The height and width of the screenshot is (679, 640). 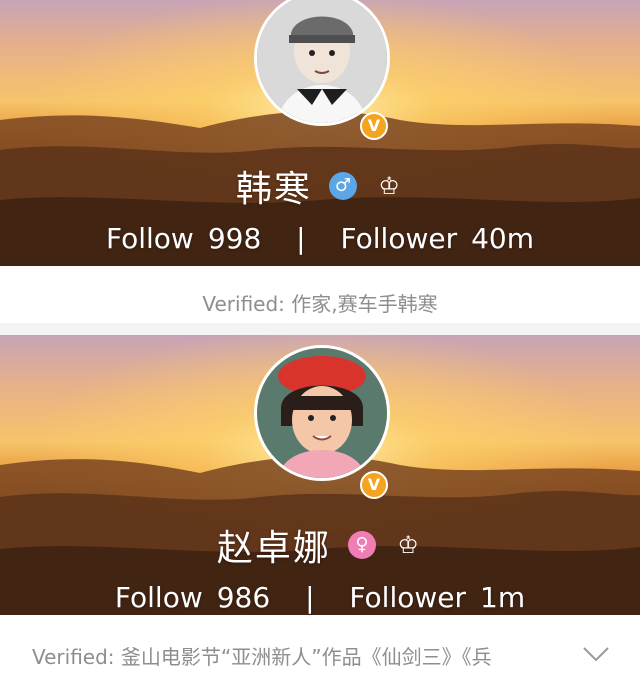 I want to click on follow-stat: Follow 986, so click(x=192, y=597).